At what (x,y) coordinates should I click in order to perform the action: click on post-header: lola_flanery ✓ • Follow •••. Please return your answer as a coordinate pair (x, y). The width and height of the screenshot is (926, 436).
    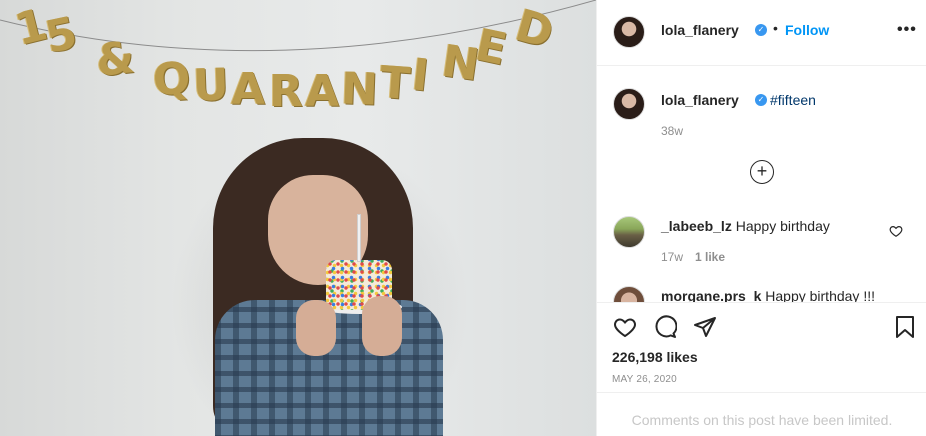
    Looking at the image, I should click on (761, 33).